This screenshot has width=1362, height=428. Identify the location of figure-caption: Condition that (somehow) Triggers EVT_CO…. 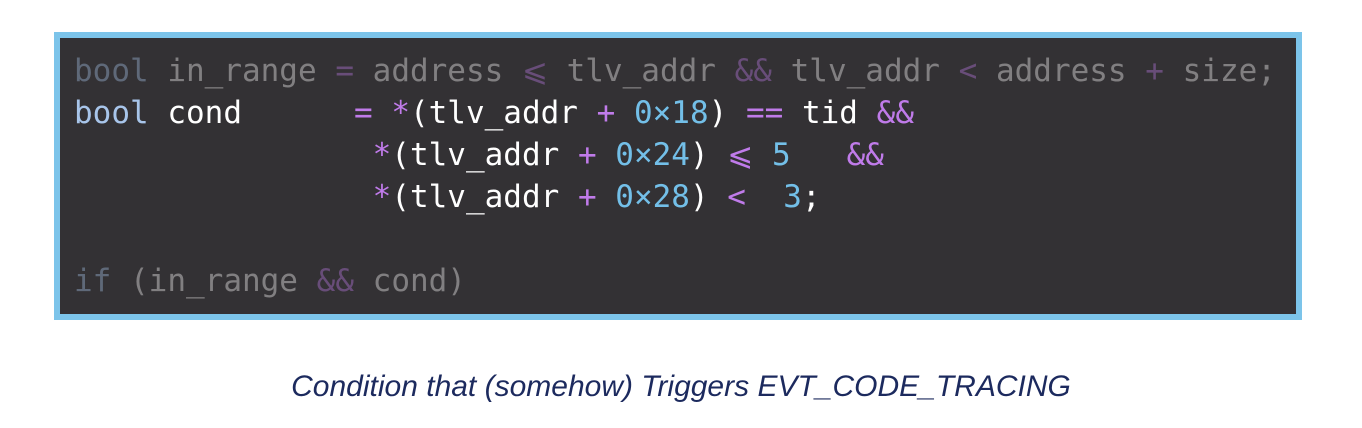
(681, 386).